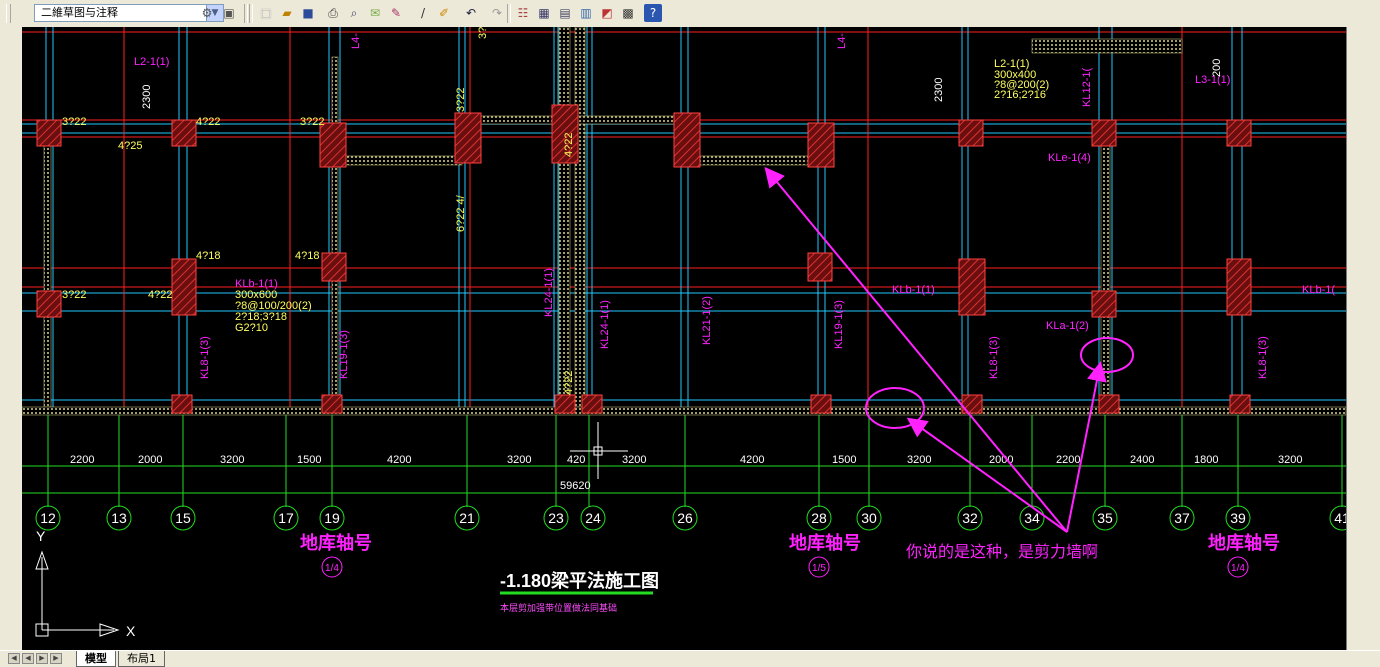  Describe the element at coordinates (576, 460) in the screenshot. I see `dim-text: 420` at that location.